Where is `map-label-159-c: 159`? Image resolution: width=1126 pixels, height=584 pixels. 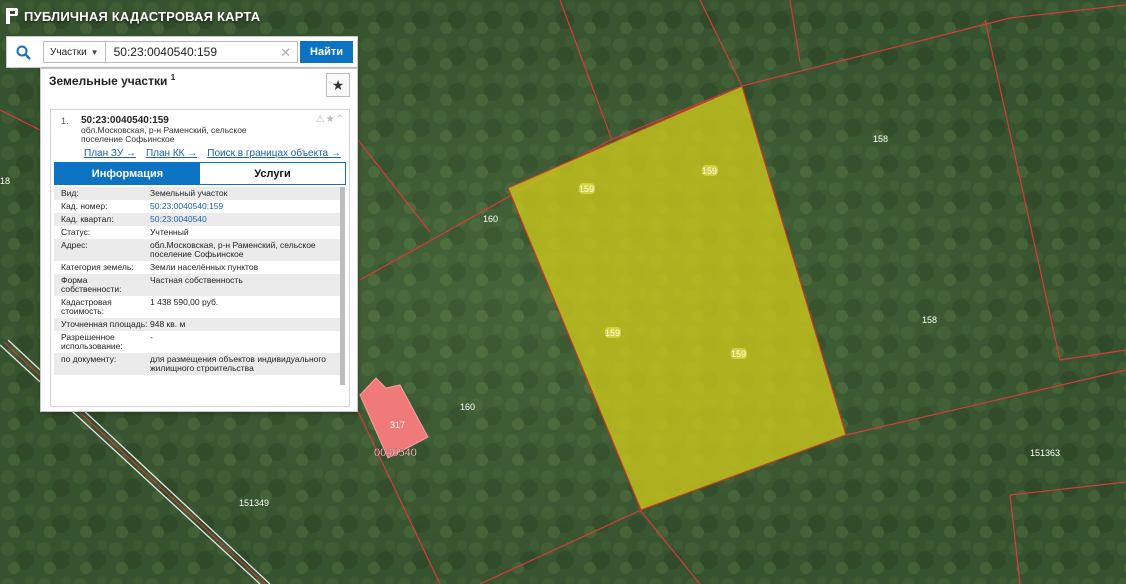
map-label-159-c: 159 is located at coordinates (612, 333).